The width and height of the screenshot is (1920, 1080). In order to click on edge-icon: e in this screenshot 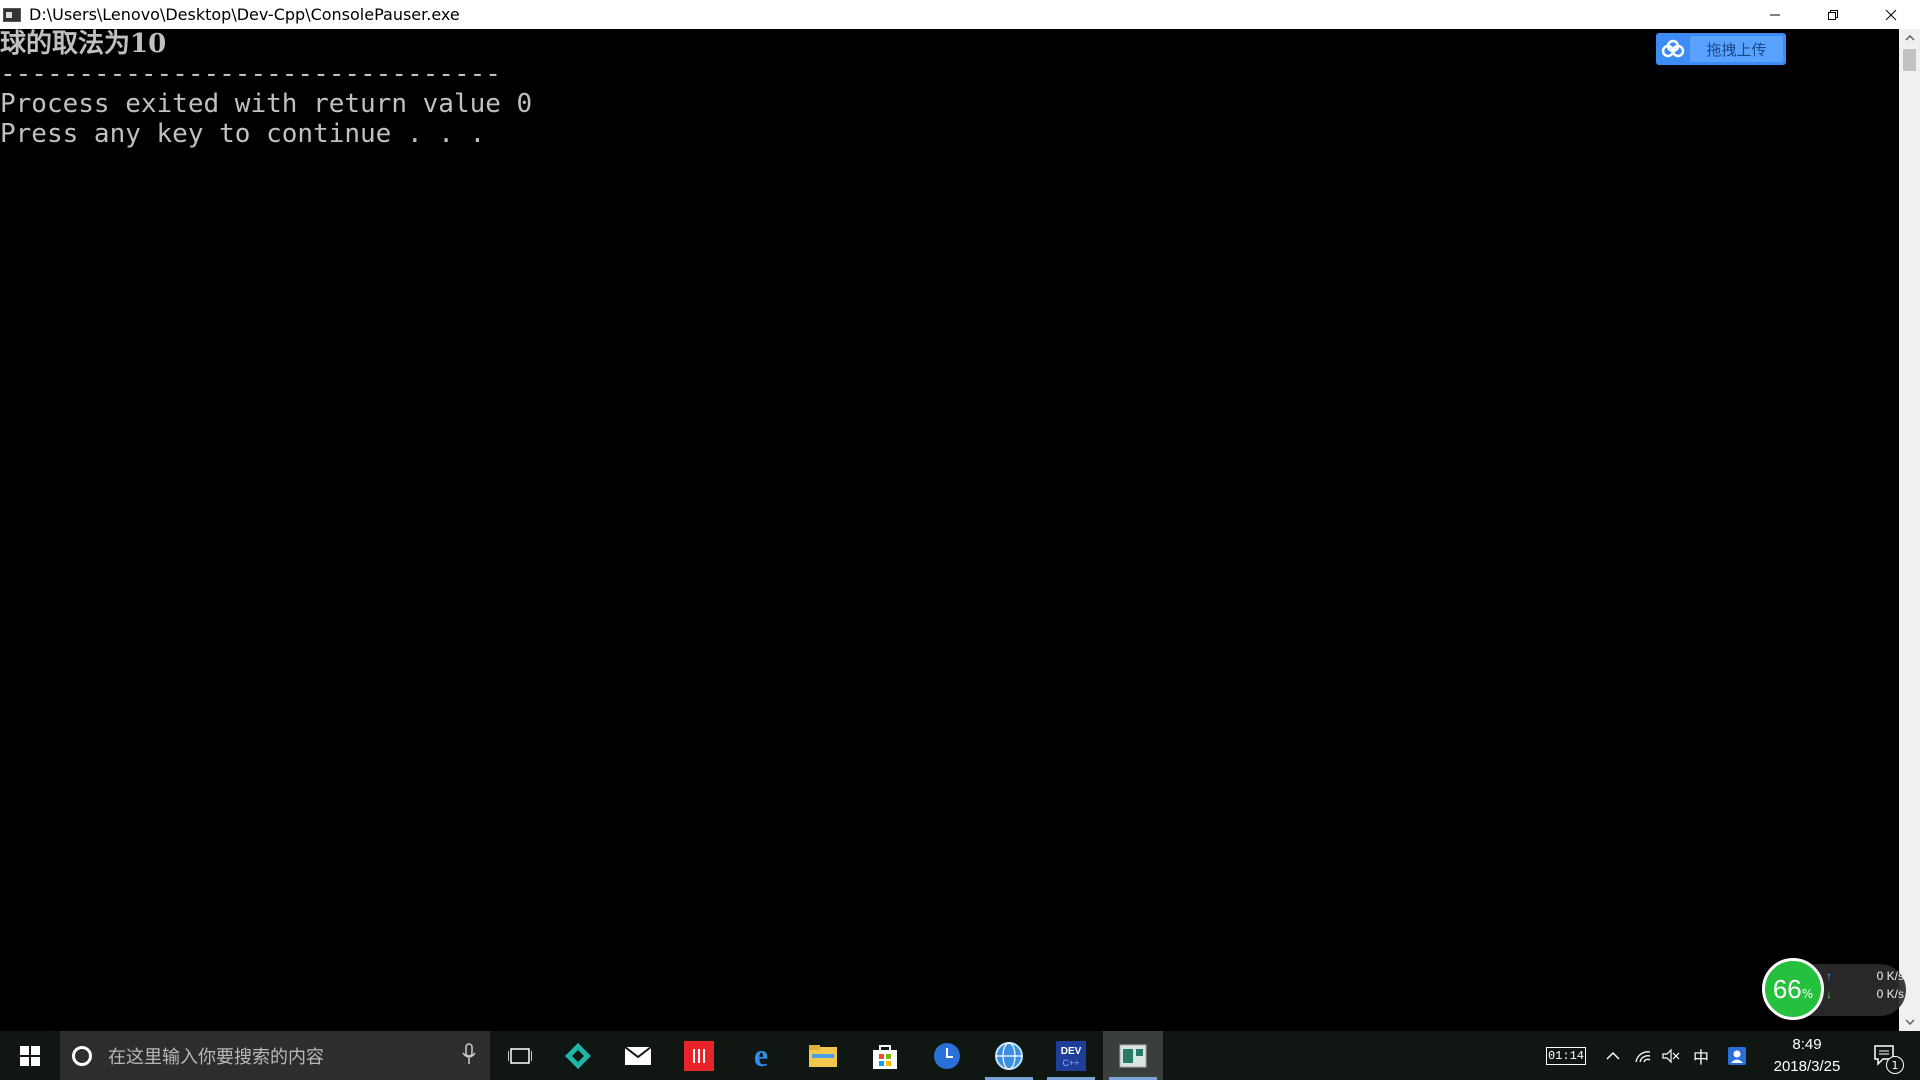, I will do `click(761, 1055)`.